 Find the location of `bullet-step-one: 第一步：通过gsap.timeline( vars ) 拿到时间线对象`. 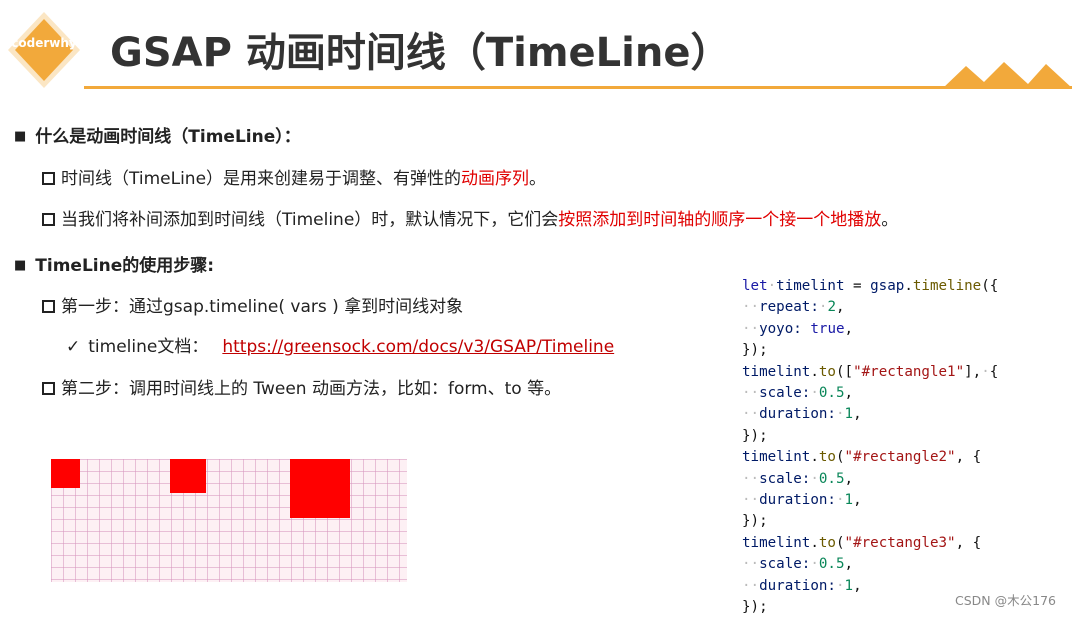

bullet-step-one: 第一步：通过gsap.timeline( vars ) 拿到时间线对象 is located at coordinates (252, 304).